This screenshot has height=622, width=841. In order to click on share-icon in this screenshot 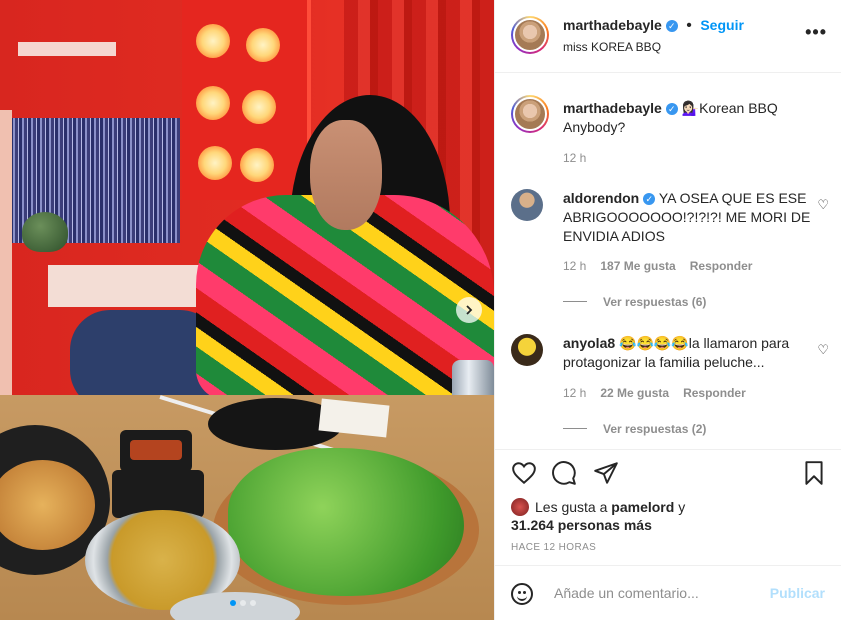, I will do `click(606, 473)`.